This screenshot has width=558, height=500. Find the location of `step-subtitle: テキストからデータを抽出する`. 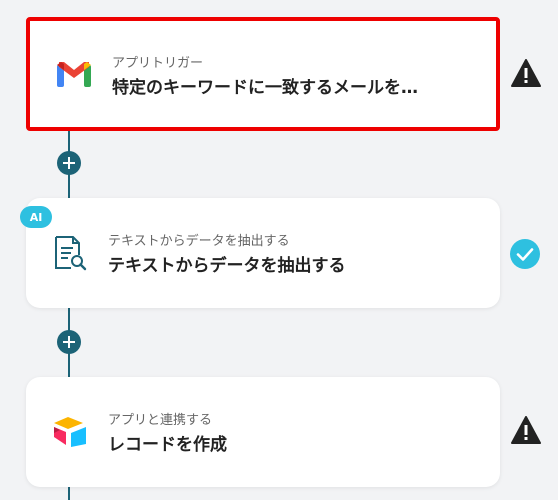

step-subtitle: テキストからデータを抽出する is located at coordinates (199, 241).